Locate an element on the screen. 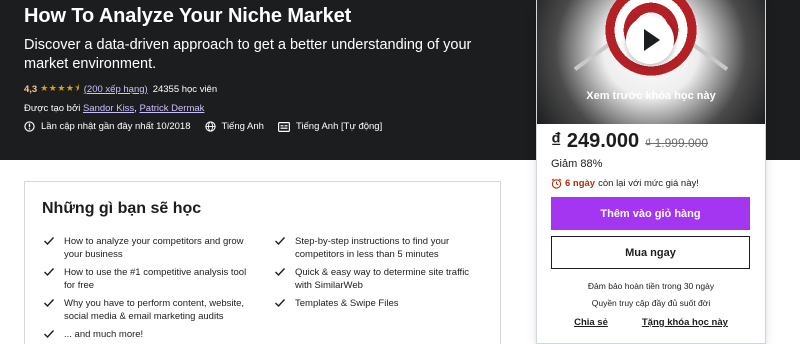 This screenshot has height=344, width=800. share-link: Chia sẻ is located at coordinates (591, 322).